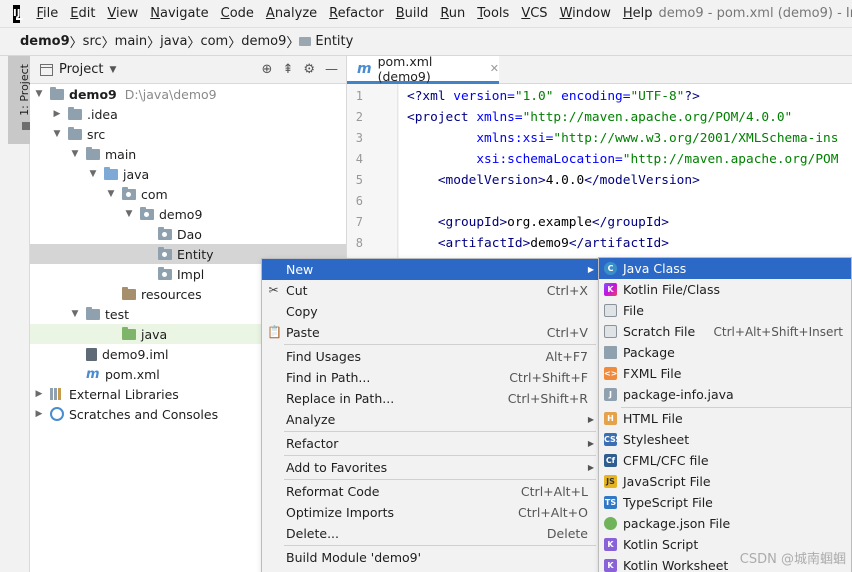  Describe the element at coordinates (331, 69) in the screenshot. I see `hide-panel-icon: —` at that location.